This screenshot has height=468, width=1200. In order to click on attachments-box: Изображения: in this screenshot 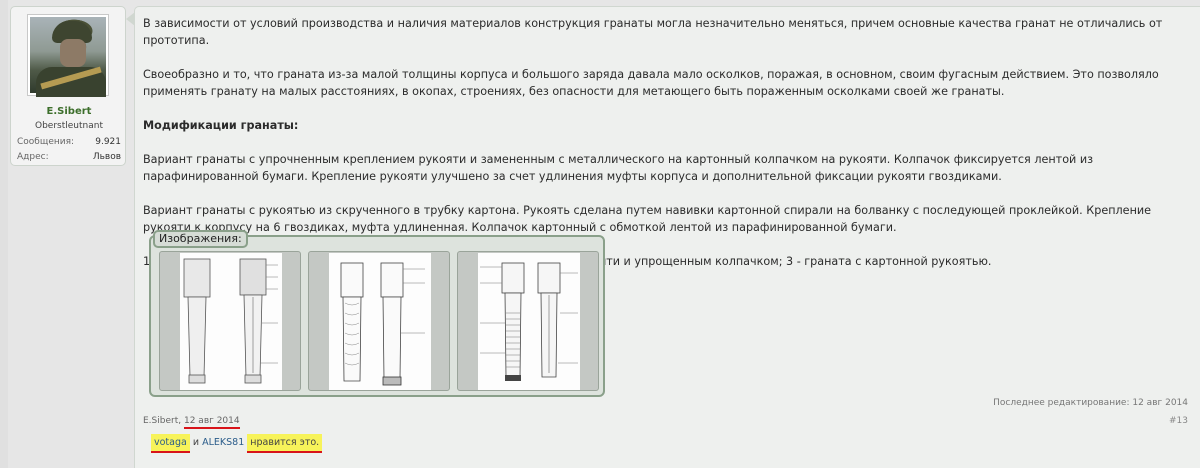, I will do `click(377, 313)`.